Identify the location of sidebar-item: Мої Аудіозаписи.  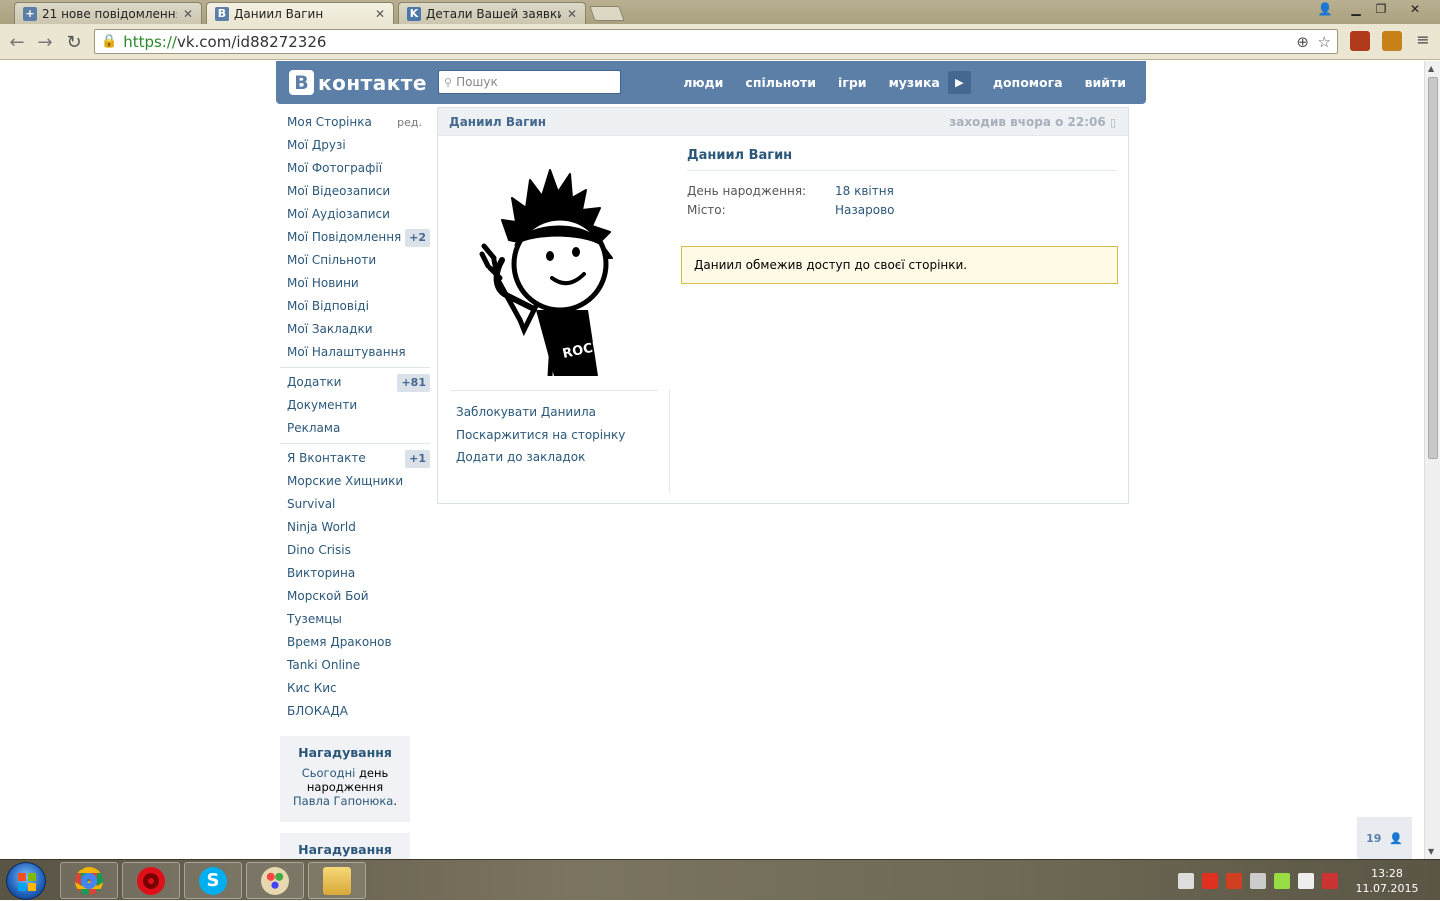
(355, 214).